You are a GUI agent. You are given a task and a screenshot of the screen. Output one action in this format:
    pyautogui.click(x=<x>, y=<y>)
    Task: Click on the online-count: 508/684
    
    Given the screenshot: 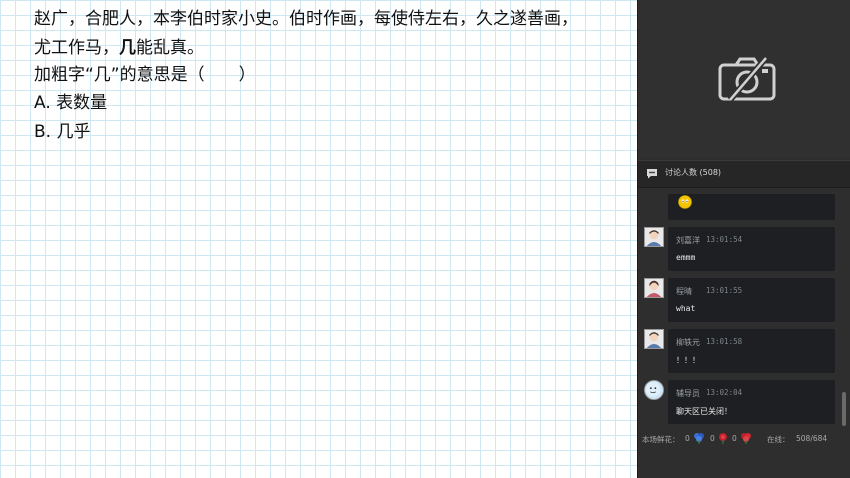 What is the action you would take?
    pyautogui.click(x=812, y=438)
    